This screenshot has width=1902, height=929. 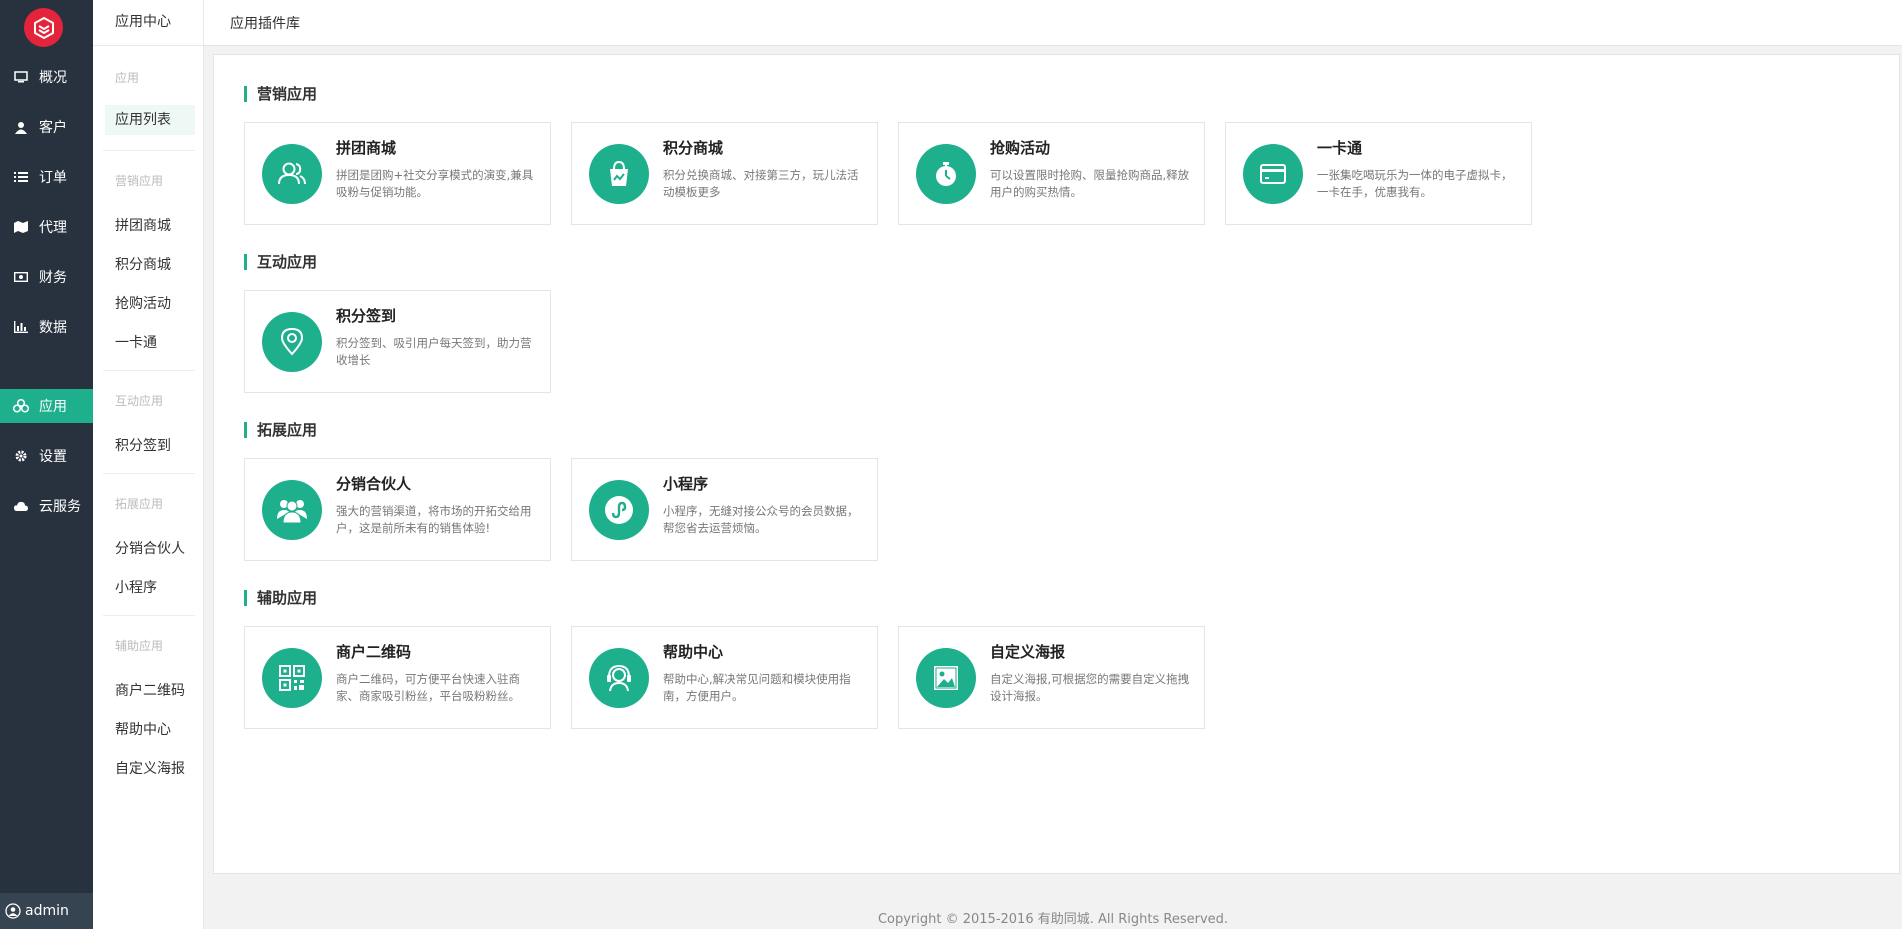 I want to click on sidebar-item-overview: 概况, so click(x=46, y=77).